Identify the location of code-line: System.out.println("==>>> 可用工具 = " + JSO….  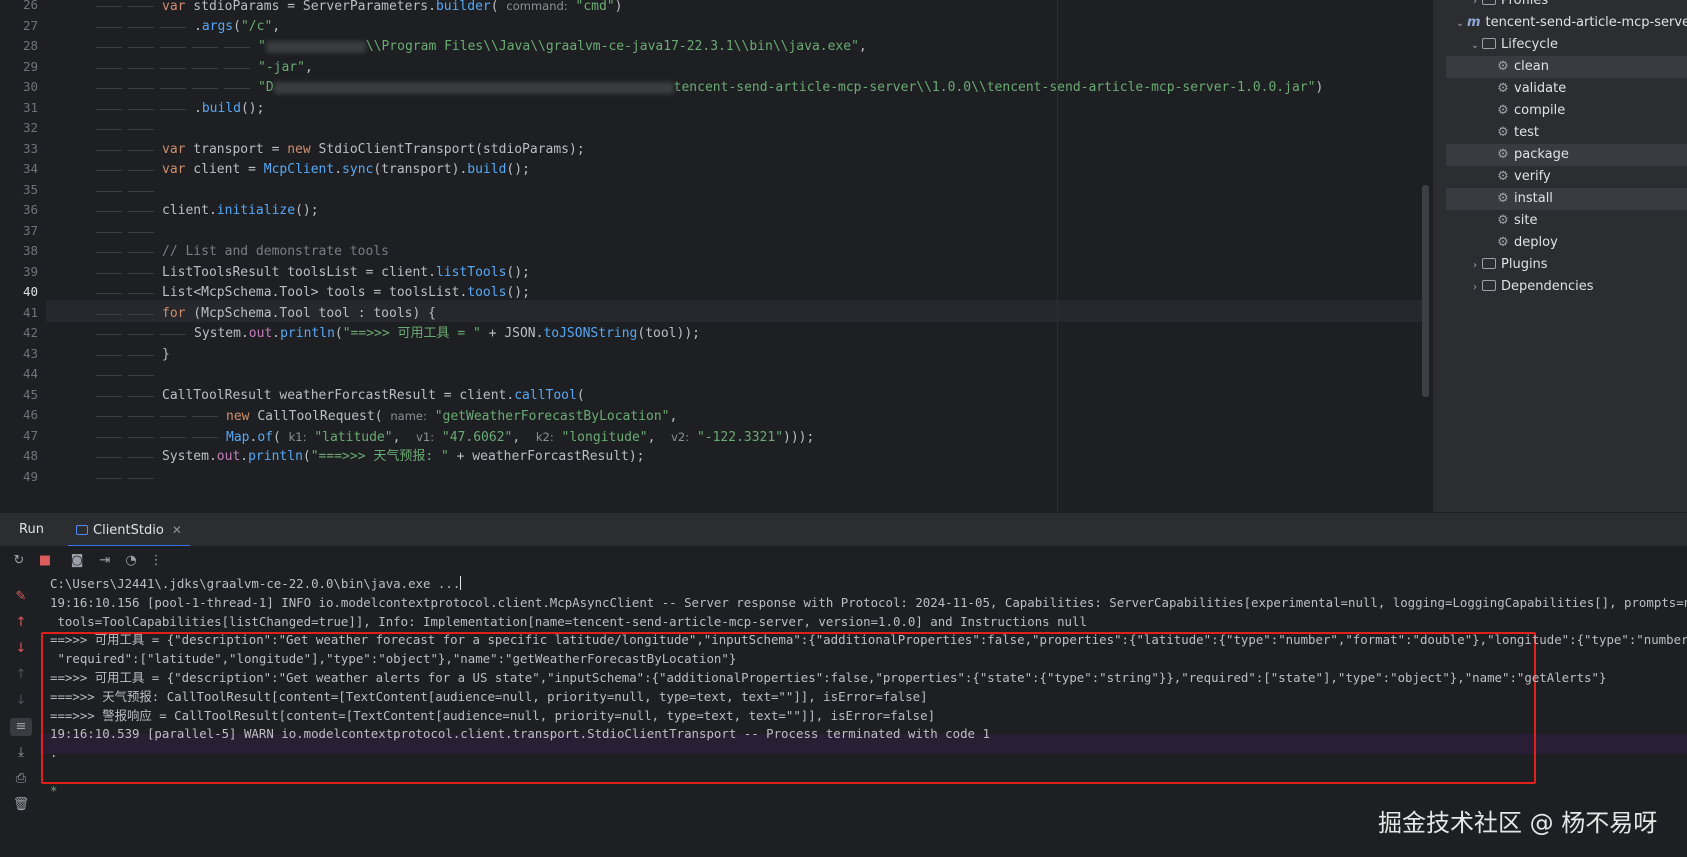
(447, 334).